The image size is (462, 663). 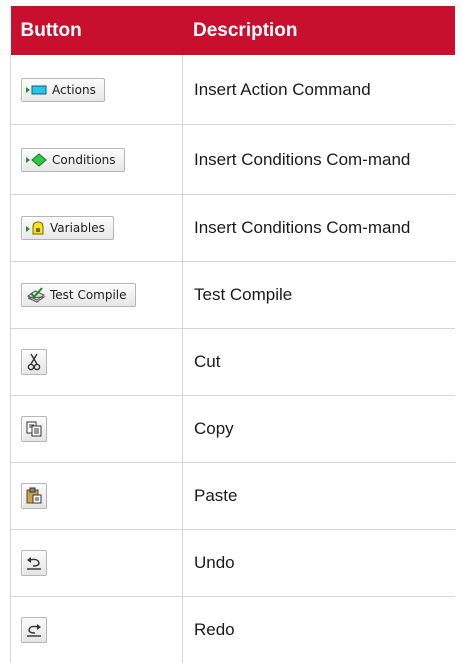 I want to click on test-compile-icon, so click(x=36, y=295).